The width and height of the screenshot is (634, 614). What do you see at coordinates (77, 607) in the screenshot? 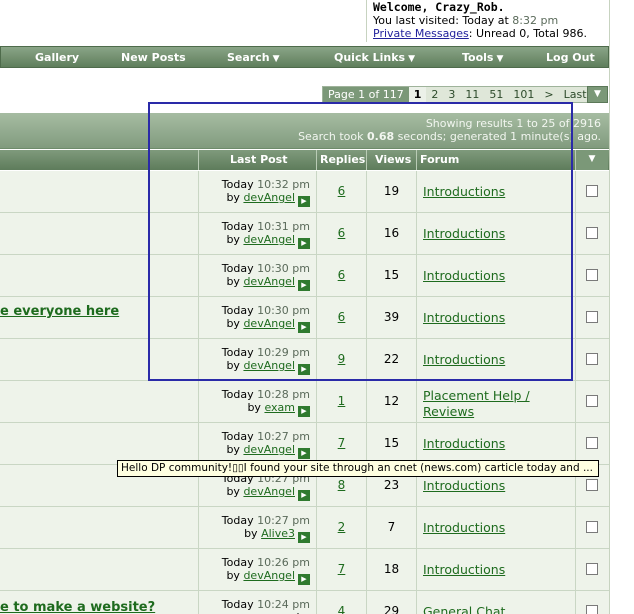
I see `thread-title-link: e to make a website?` at bounding box center [77, 607].